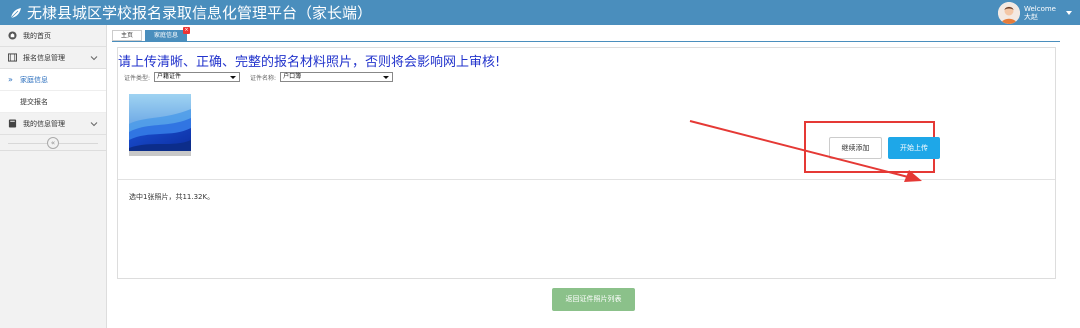 This screenshot has width=1080, height=328. Describe the element at coordinates (34, 79) in the screenshot. I see `sidebar-item-label: 家庭信息` at that location.